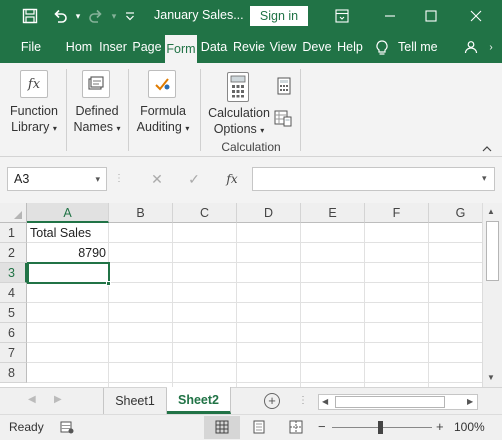 The image size is (502, 440). I want to click on scroll-up-icon: ▲, so click(491, 211).